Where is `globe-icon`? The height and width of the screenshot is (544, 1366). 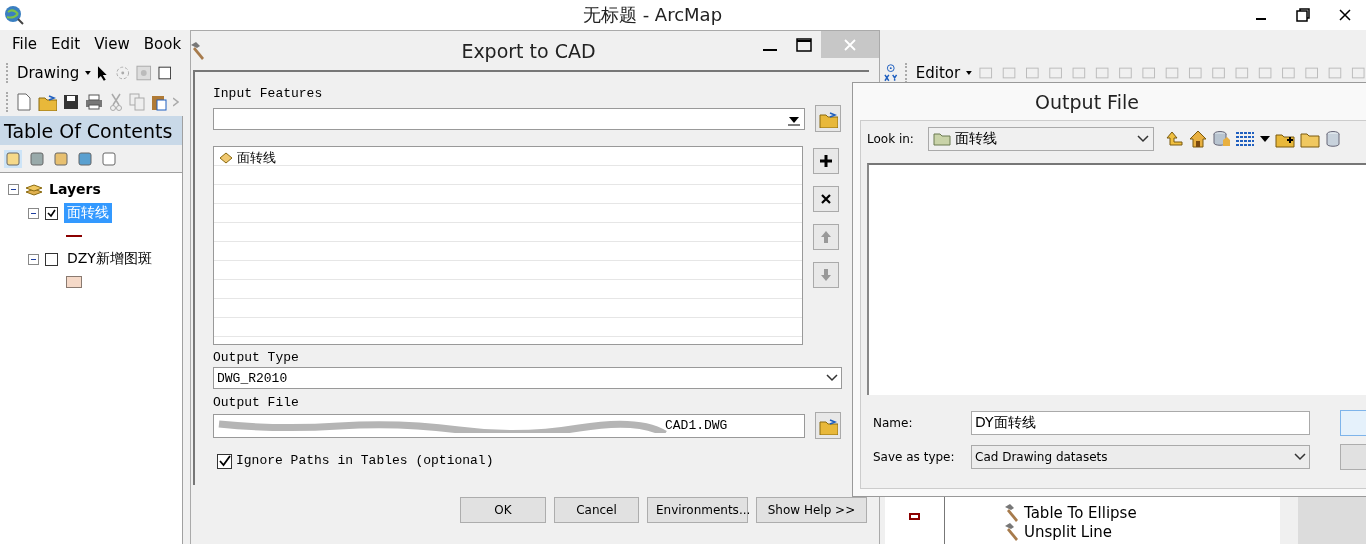 globe-icon is located at coordinates (14, 15).